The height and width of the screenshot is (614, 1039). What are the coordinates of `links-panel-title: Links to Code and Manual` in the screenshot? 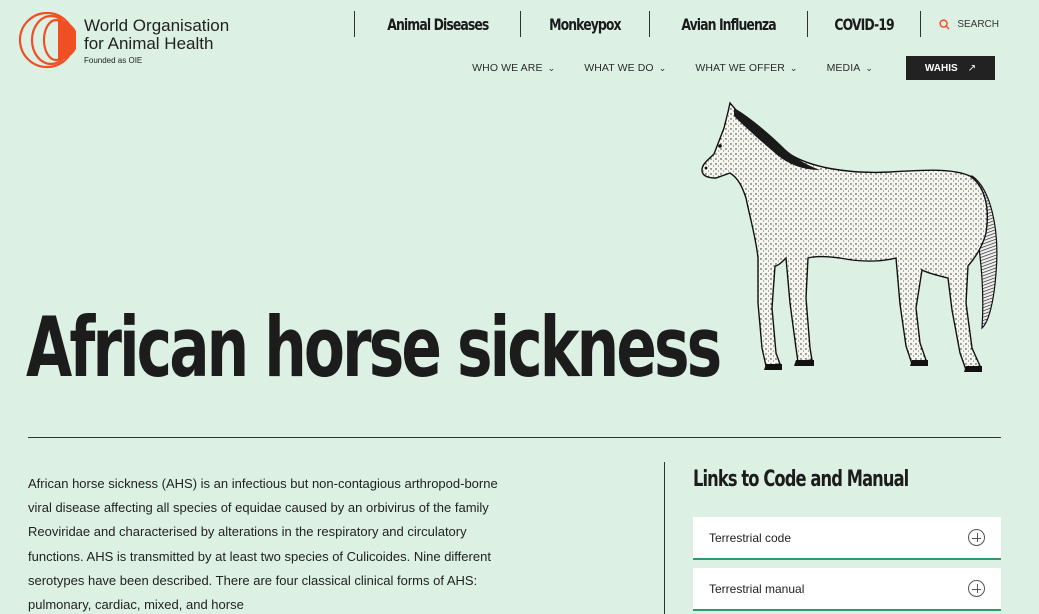 It's located at (801, 479).